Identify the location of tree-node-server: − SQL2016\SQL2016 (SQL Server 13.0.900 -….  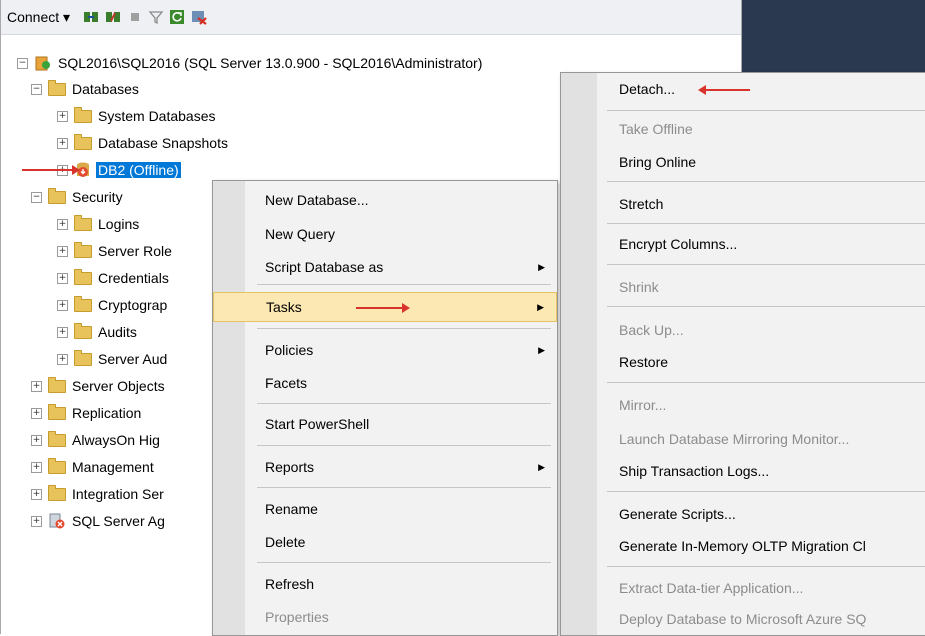
(249, 63).